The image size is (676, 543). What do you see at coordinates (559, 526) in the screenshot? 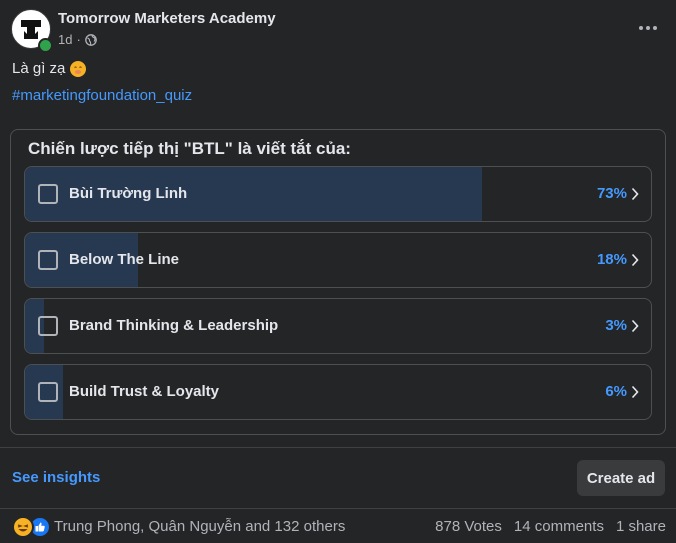
I see `comments-count: 14 comments` at bounding box center [559, 526].